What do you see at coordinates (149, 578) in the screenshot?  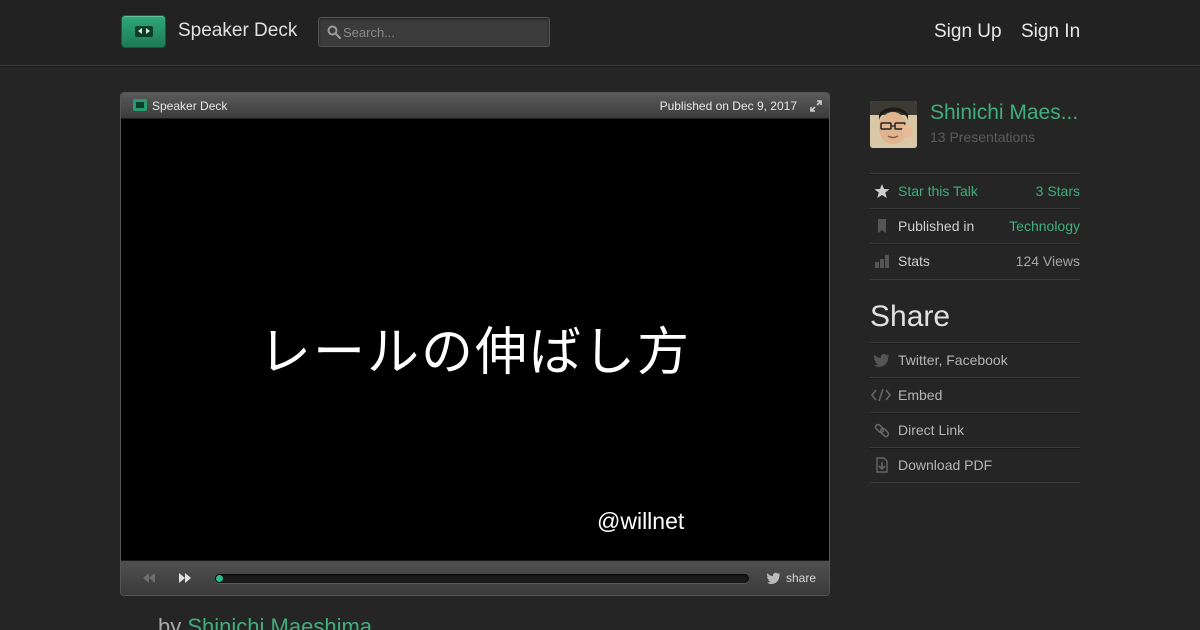 I see `previous-slide-icon` at bounding box center [149, 578].